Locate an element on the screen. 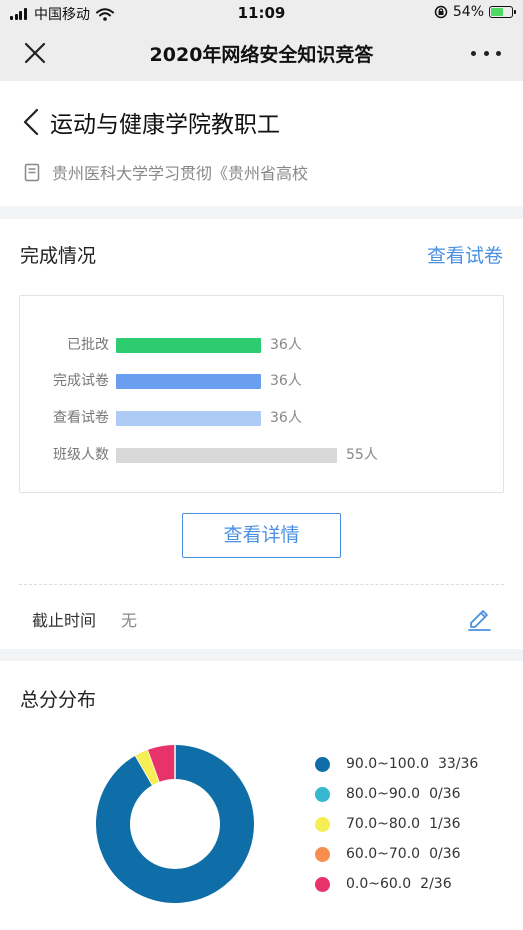 The width and height of the screenshot is (523, 930). class-name: 运动与健康学院教职工 is located at coordinates (165, 125).